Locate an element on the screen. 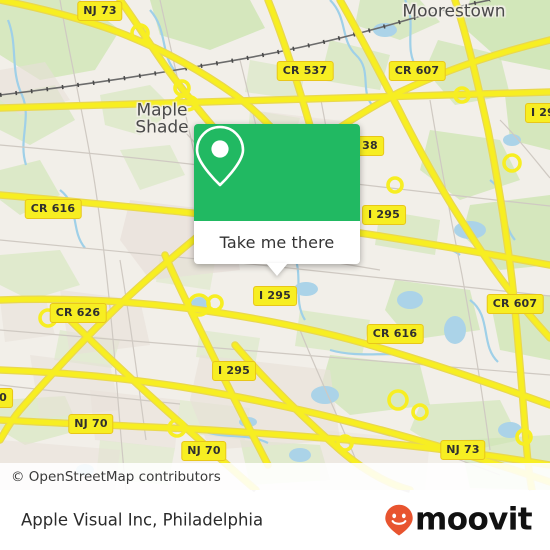  footer-bar: Apple Visual Inc, Philadelphia moovit is located at coordinates (275, 520).